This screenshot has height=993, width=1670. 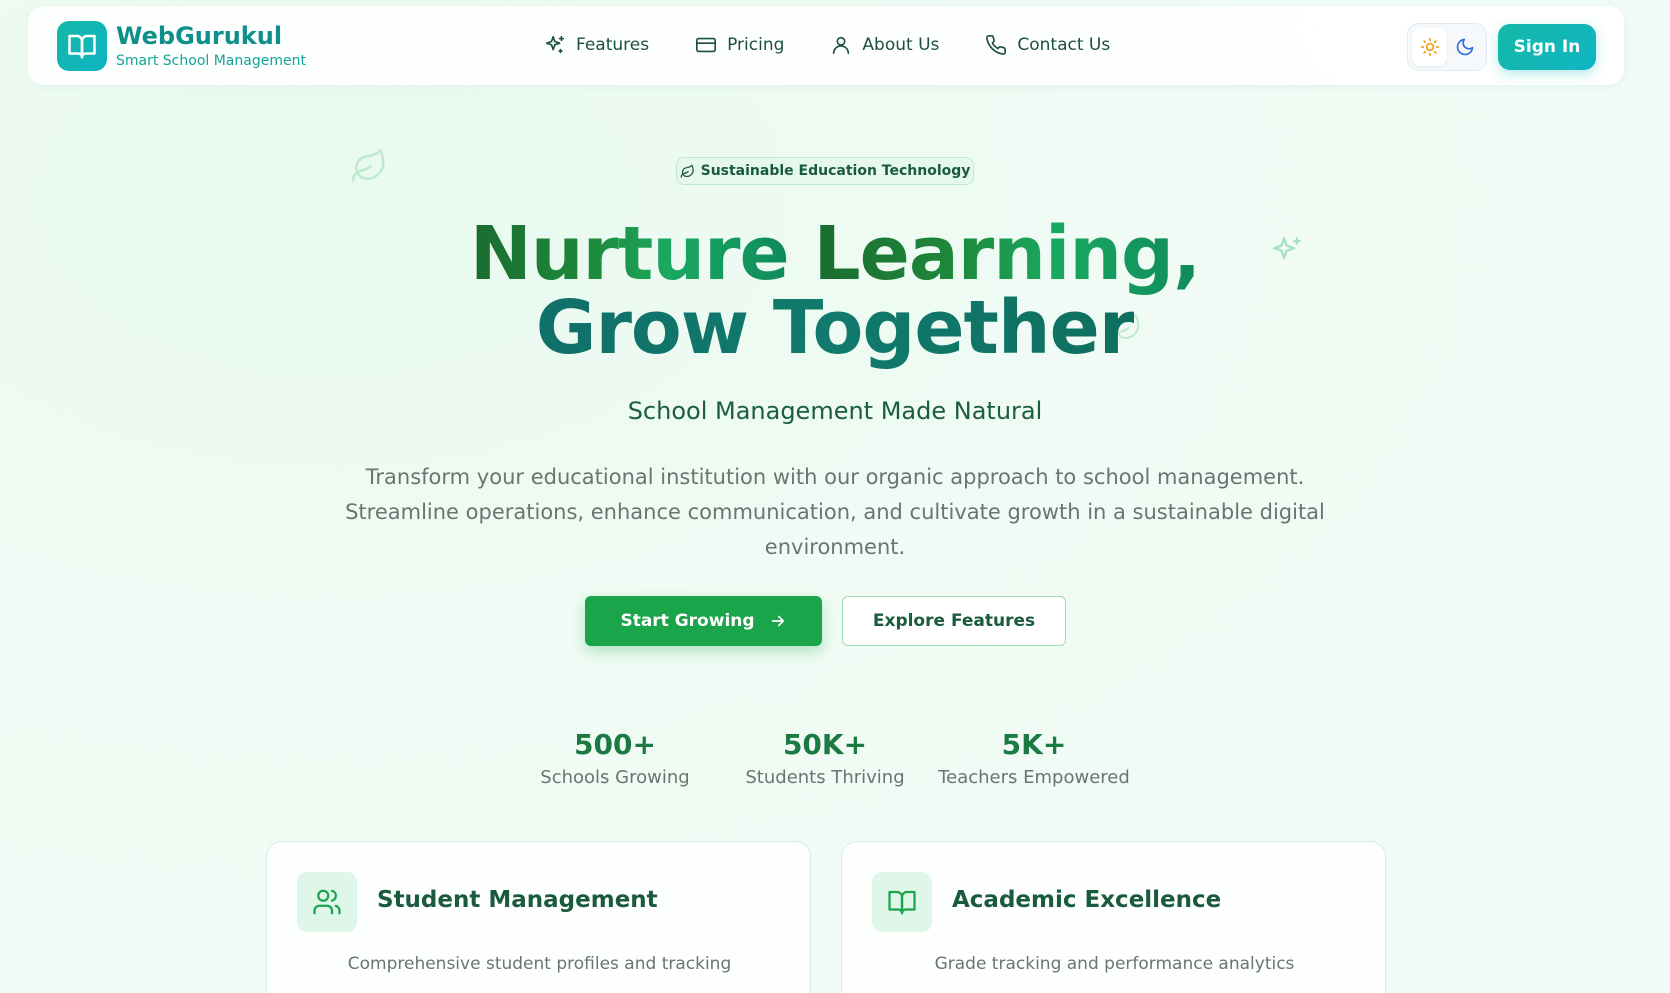 I want to click on dark-theme-button, so click(x=1464, y=47).